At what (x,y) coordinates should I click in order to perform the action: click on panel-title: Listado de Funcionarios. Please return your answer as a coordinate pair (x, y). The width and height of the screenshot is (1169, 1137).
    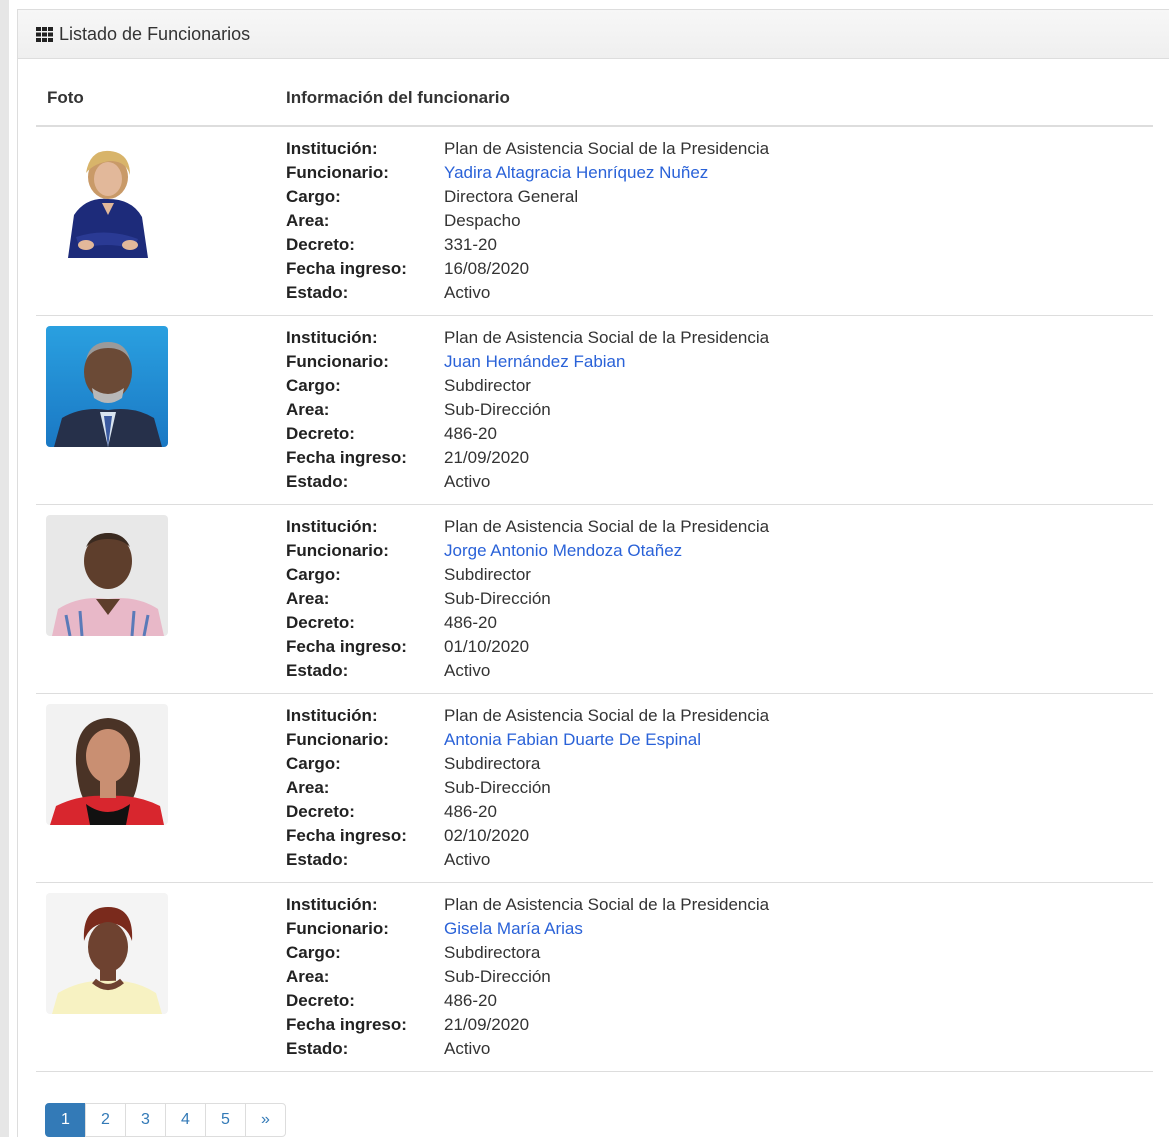
    Looking at the image, I should click on (155, 33).